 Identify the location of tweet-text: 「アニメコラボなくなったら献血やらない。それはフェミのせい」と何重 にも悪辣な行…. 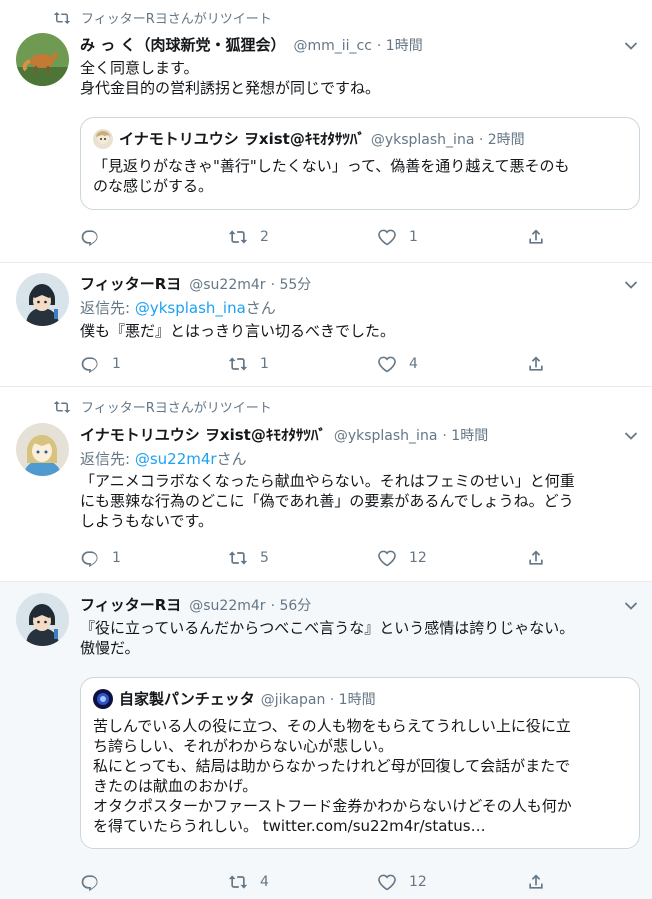
(327, 501).